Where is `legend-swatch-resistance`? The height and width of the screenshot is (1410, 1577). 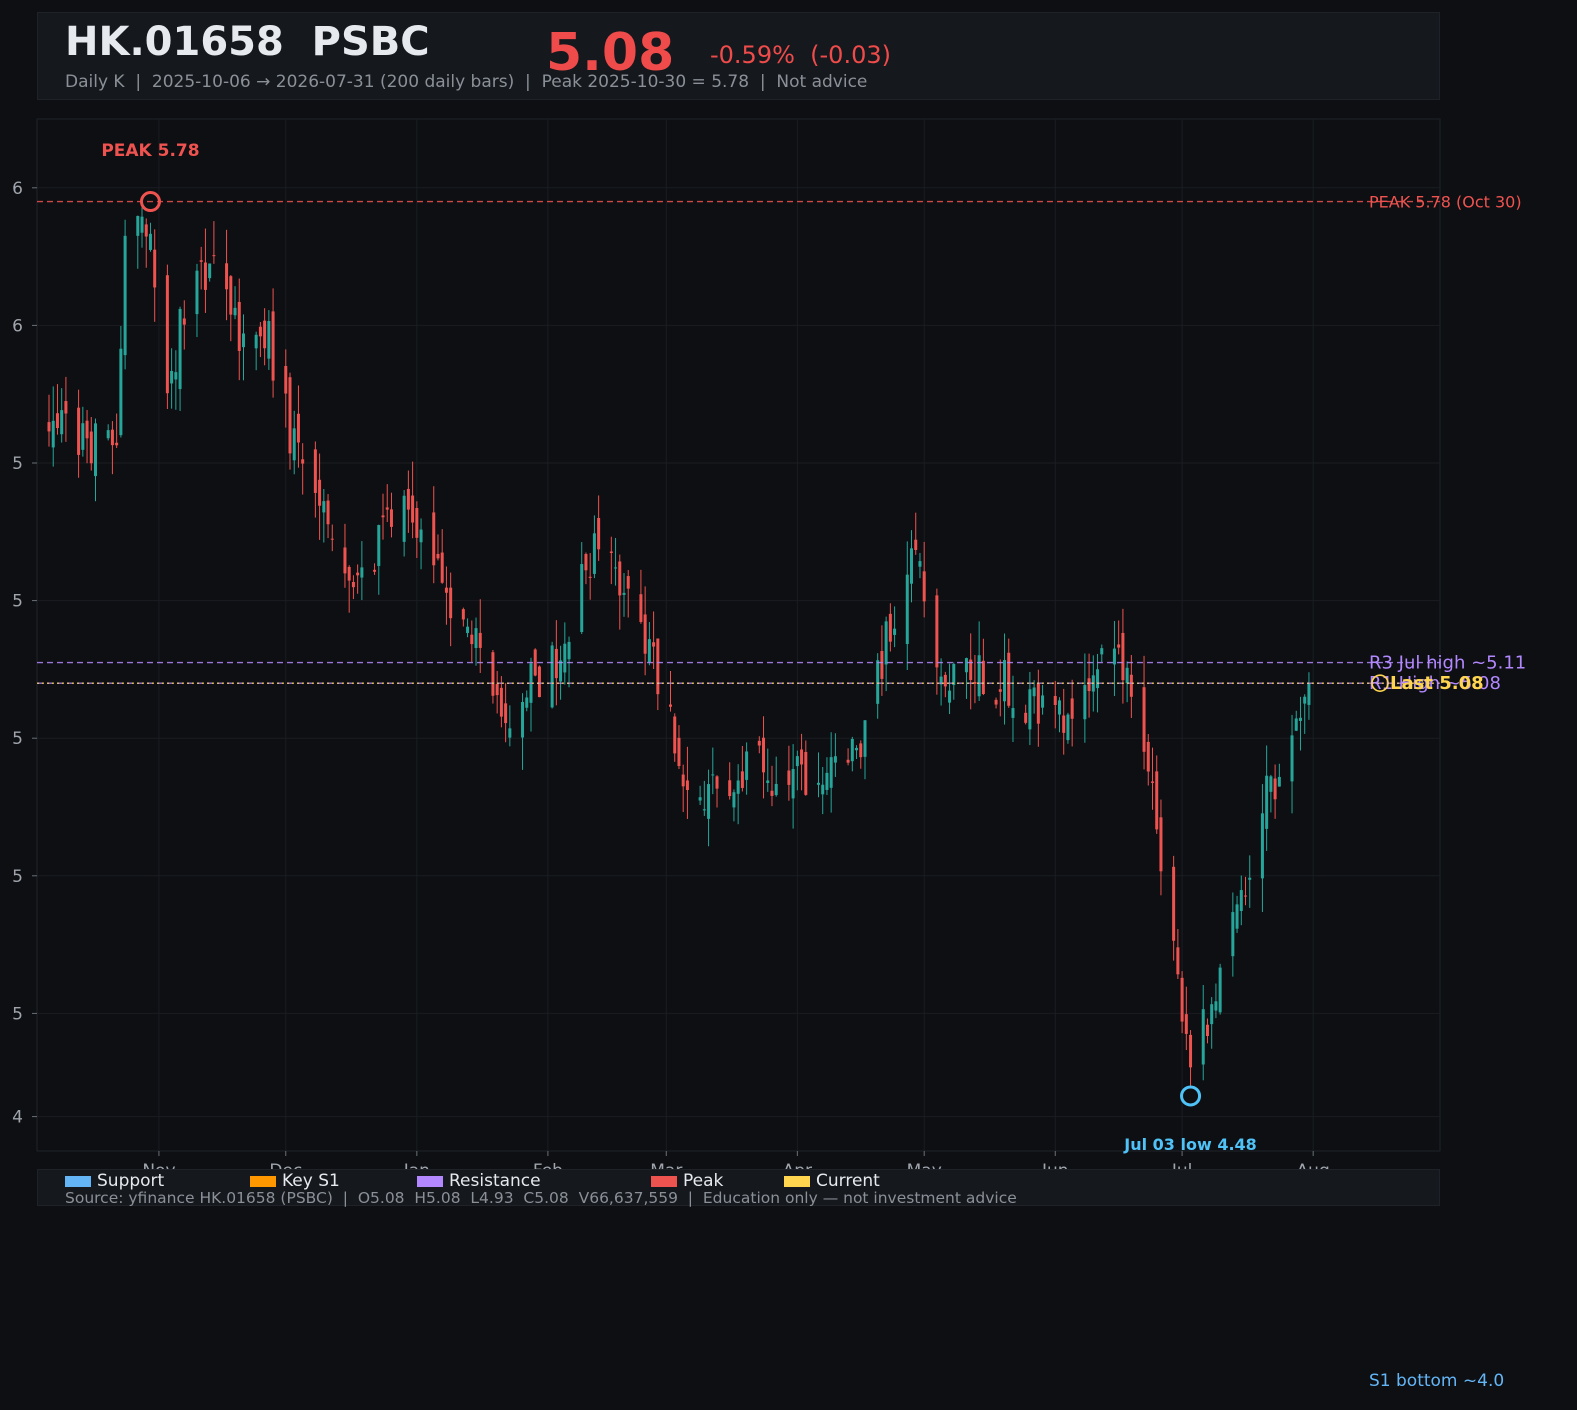 legend-swatch-resistance is located at coordinates (430, 1181).